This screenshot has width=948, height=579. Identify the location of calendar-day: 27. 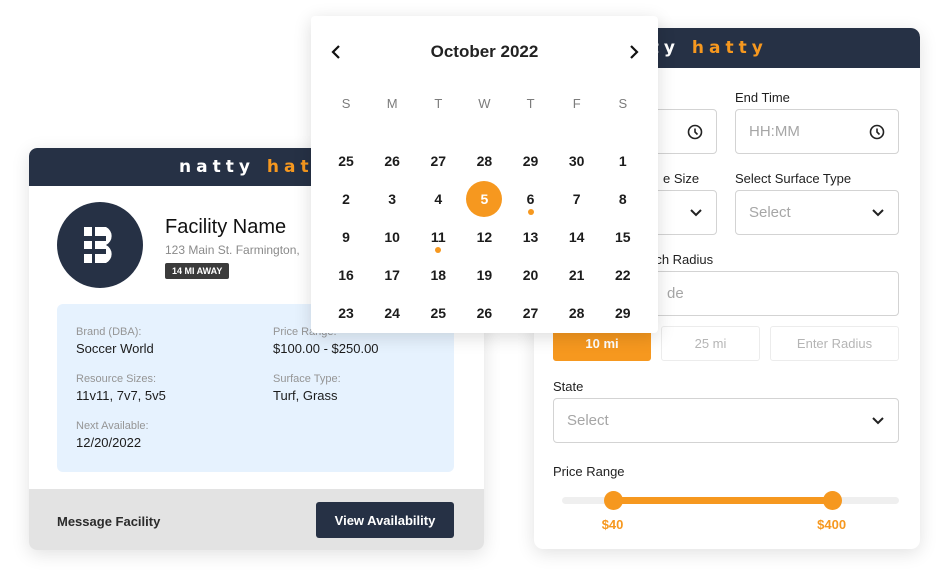
(531, 323).